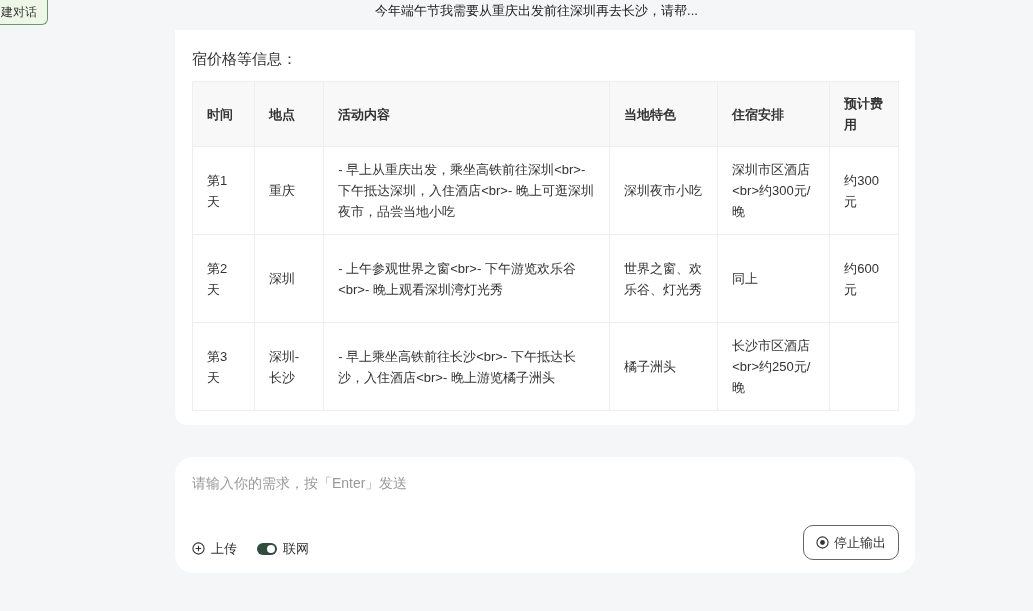 The image size is (1033, 611). I want to click on table-cell: 约300元, so click(864, 190).